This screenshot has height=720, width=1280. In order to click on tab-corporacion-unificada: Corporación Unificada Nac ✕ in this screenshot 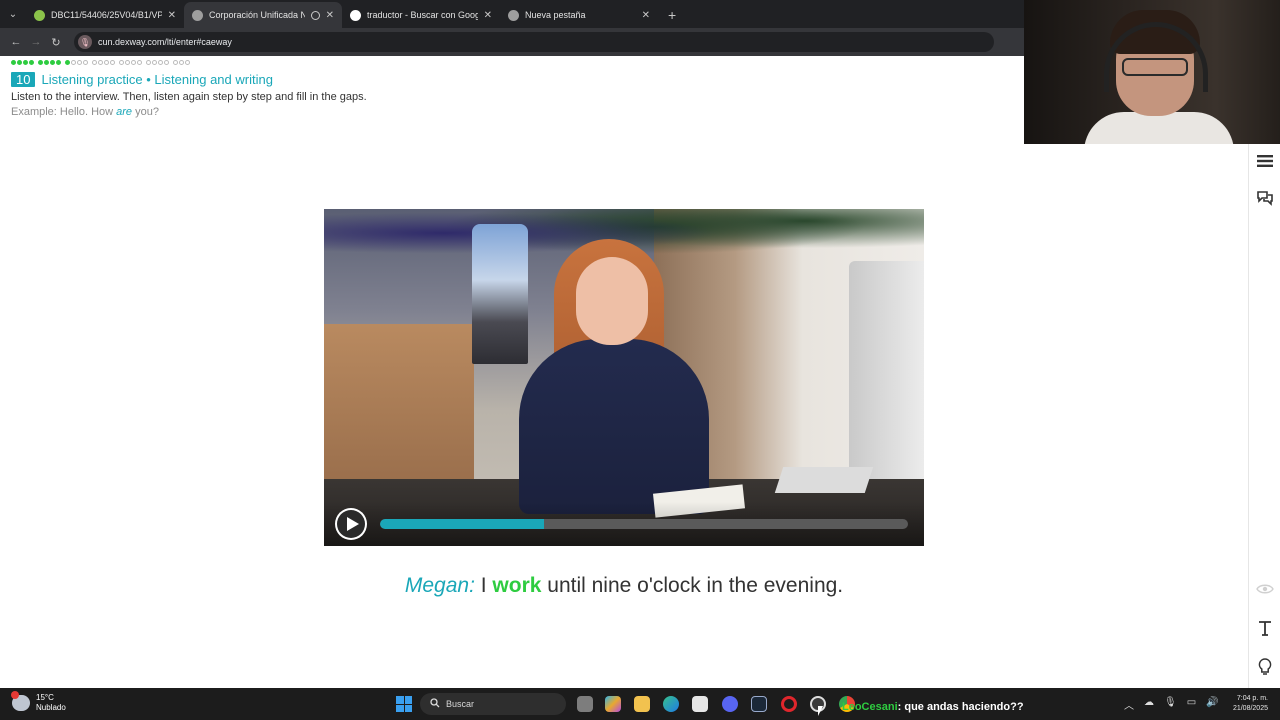, I will do `click(263, 15)`.